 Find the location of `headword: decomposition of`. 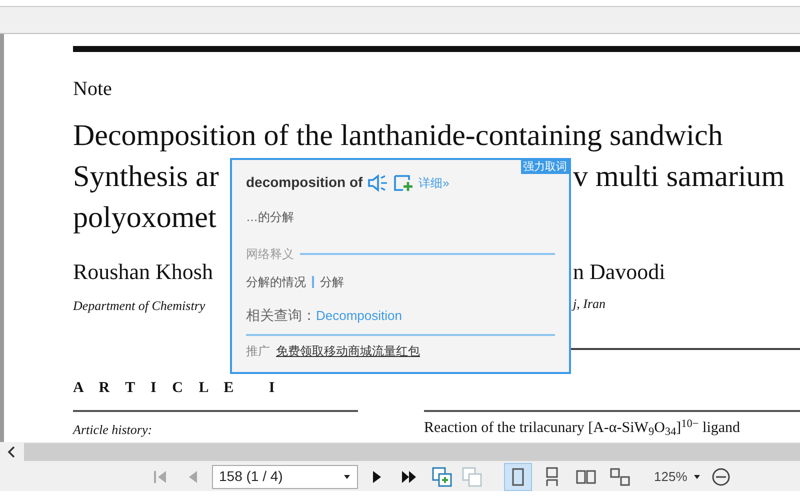

headword: decomposition of is located at coordinates (304, 182).